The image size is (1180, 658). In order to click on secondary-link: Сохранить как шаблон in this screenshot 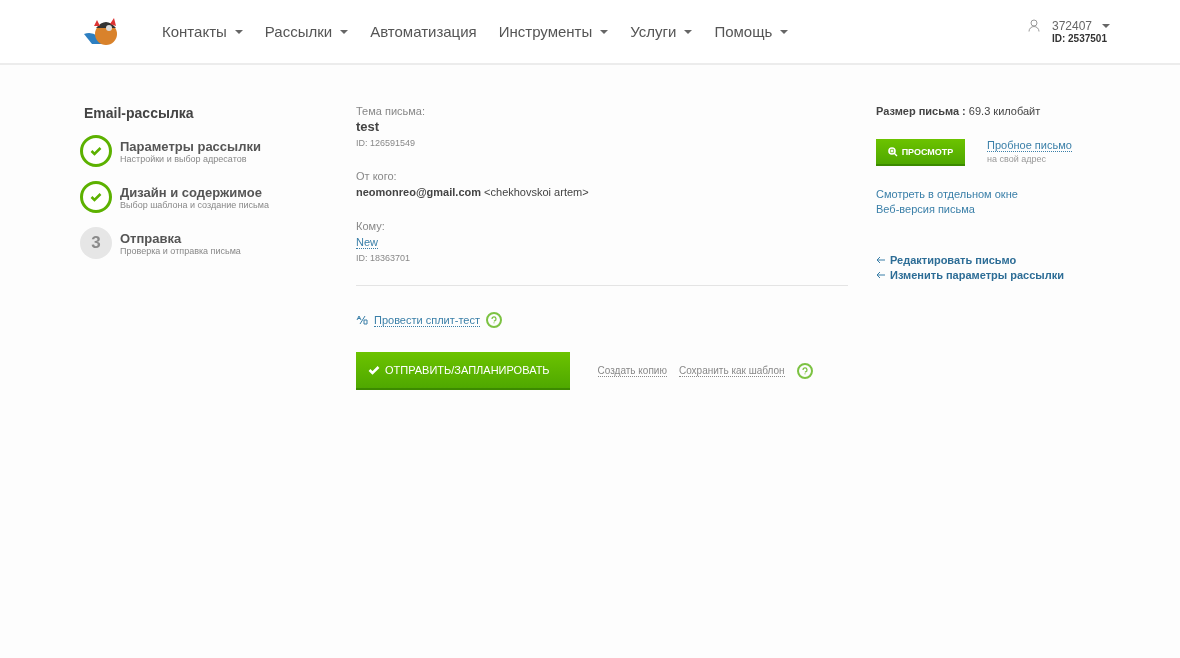, I will do `click(731, 371)`.